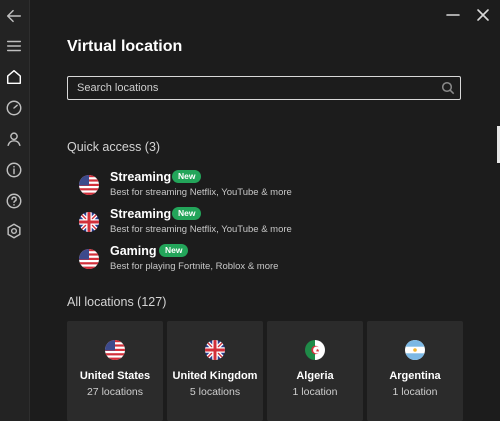 Image resolution: width=500 pixels, height=421 pixels. I want to click on speedometer-icon, so click(14, 108).